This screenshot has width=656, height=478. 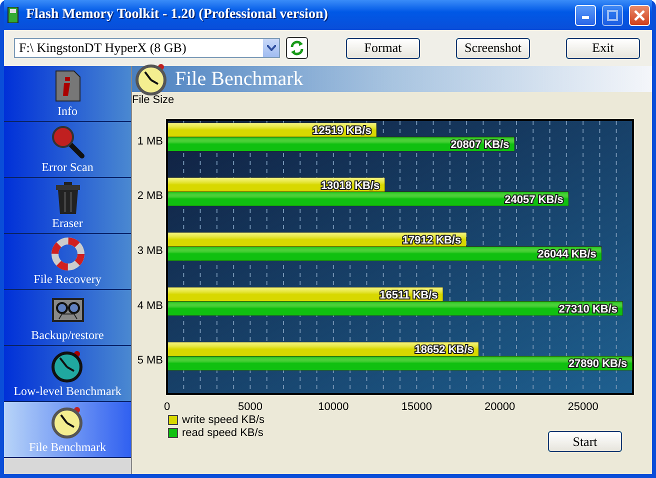 I want to click on flash-drive-icon, so click(x=13, y=15).